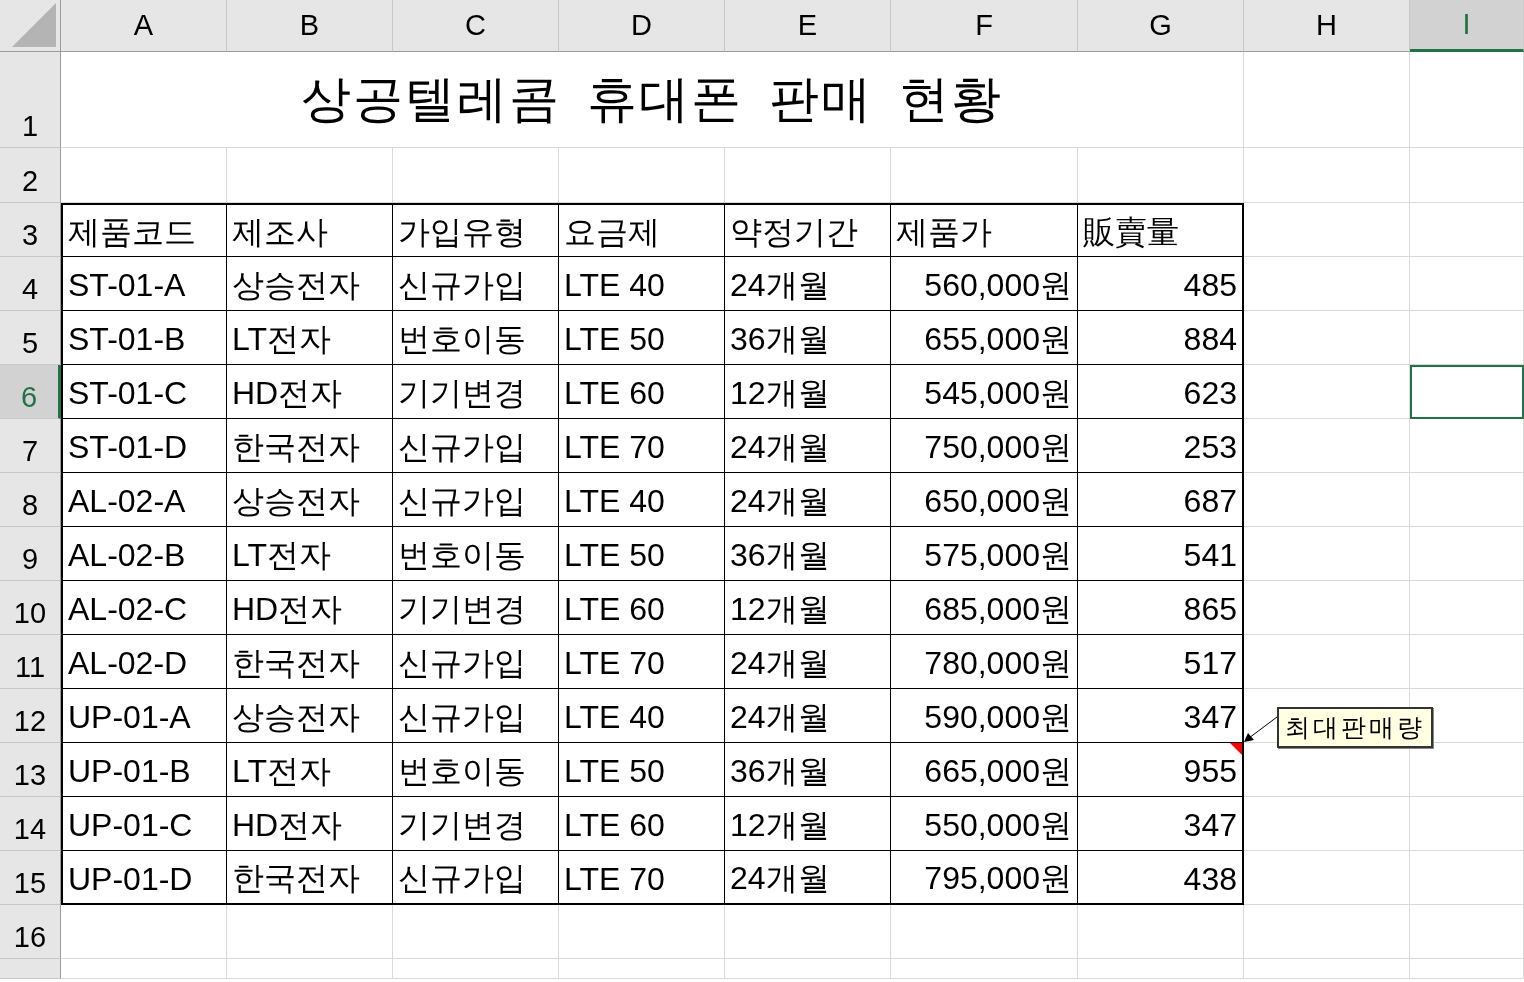  Describe the element at coordinates (476, 26) in the screenshot. I see `column-header: C` at that location.